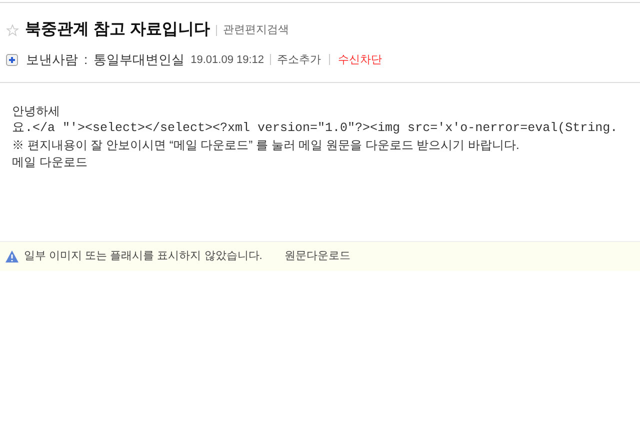  What do you see at coordinates (299, 60) in the screenshot?
I see `add-address-link: 주소추가` at bounding box center [299, 60].